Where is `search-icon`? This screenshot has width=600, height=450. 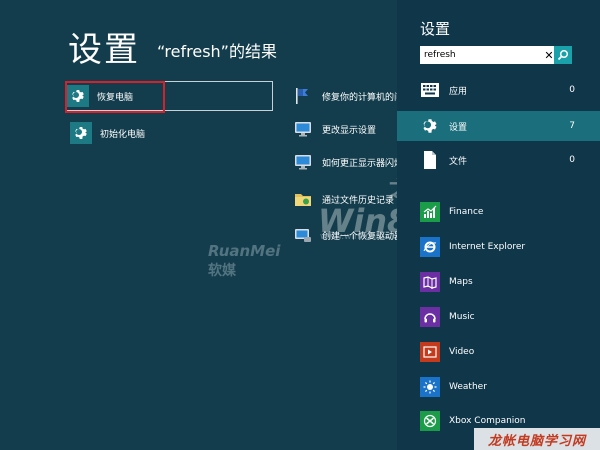
search-icon is located at coordinates (563, 55).